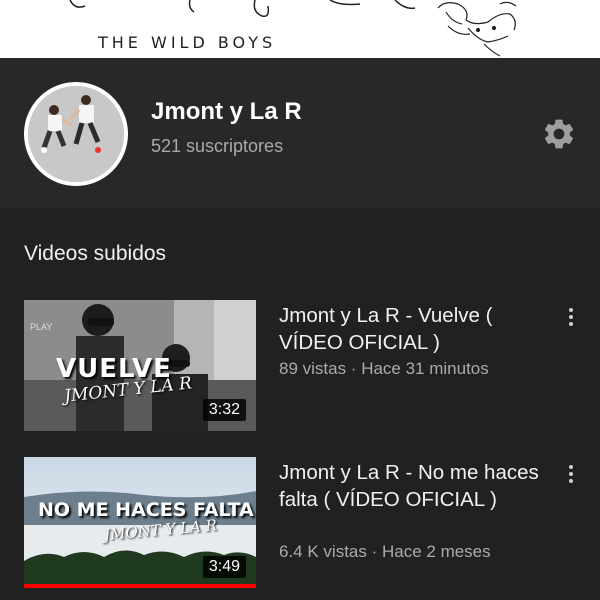 This screenshot has width=600, height=600. What do you see at coordinates (414, 329) in the screenshot?
I see `video-title: Jmont y La R - Vuelve ( VÍDEO OFICIAL )` at bounding box center [414, 329].